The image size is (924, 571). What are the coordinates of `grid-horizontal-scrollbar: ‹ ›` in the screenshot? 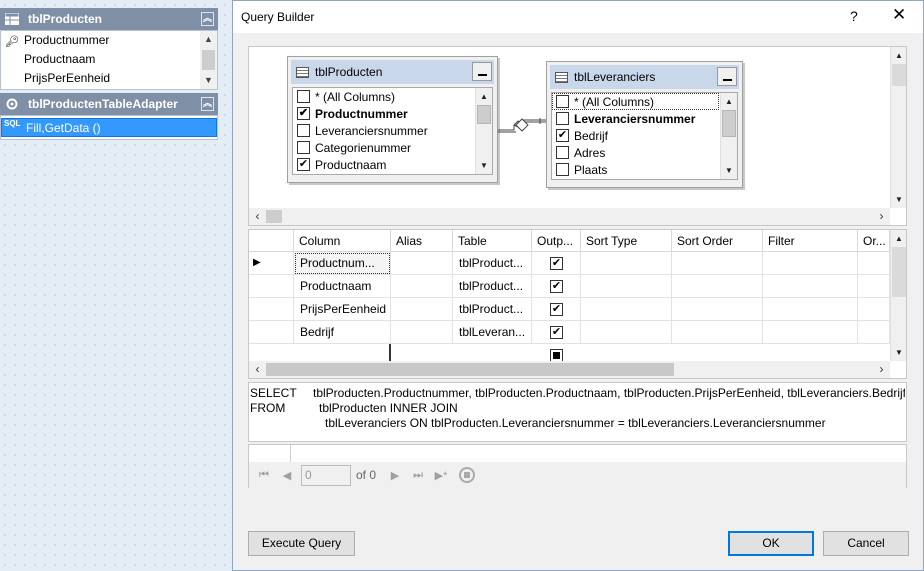 It's located at (569, 369).